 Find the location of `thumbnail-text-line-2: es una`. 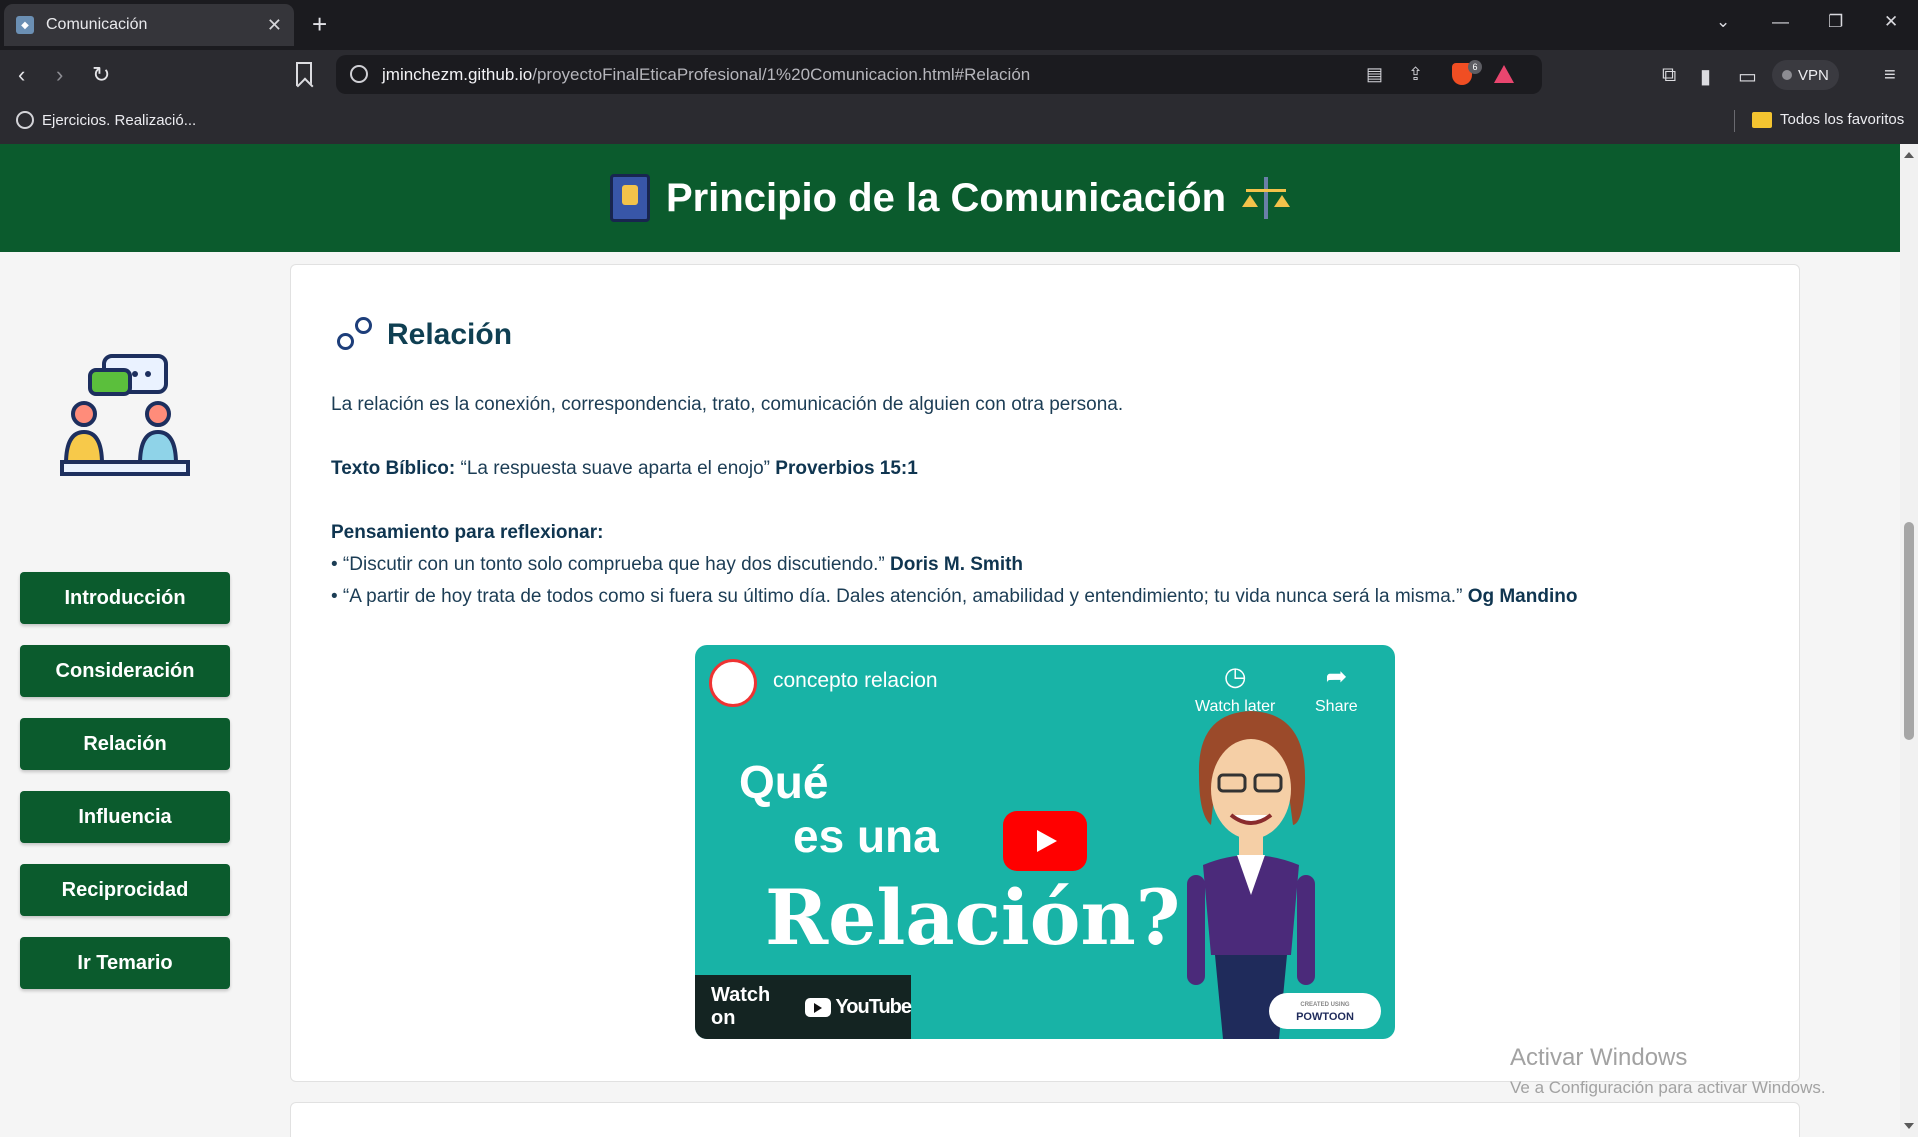

thumbnail-text-line-2: es una is located at coordinates (866, 836).